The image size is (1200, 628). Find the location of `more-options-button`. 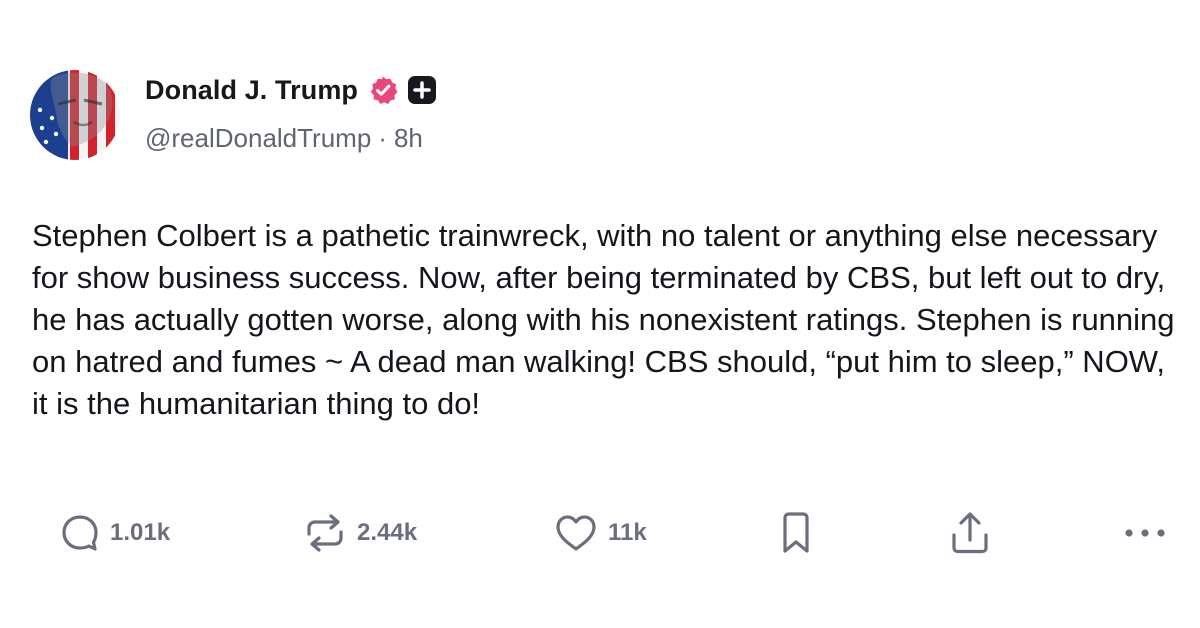

more-options-button is located at coordinates (1145, 533).